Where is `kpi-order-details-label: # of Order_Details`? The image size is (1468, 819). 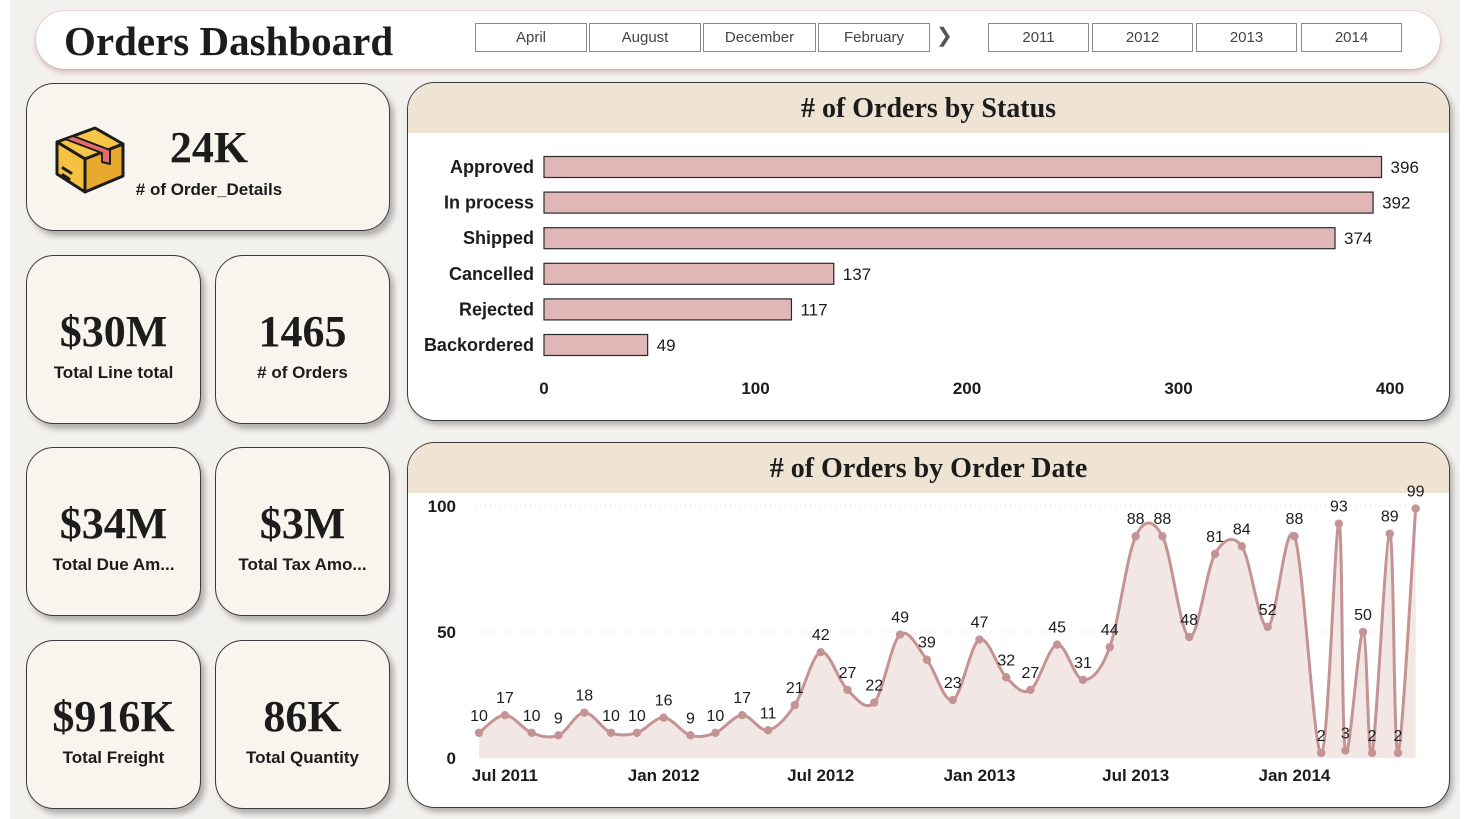
kpi-order-details-label: # of Order_Details is located at coordinates (209, 189).